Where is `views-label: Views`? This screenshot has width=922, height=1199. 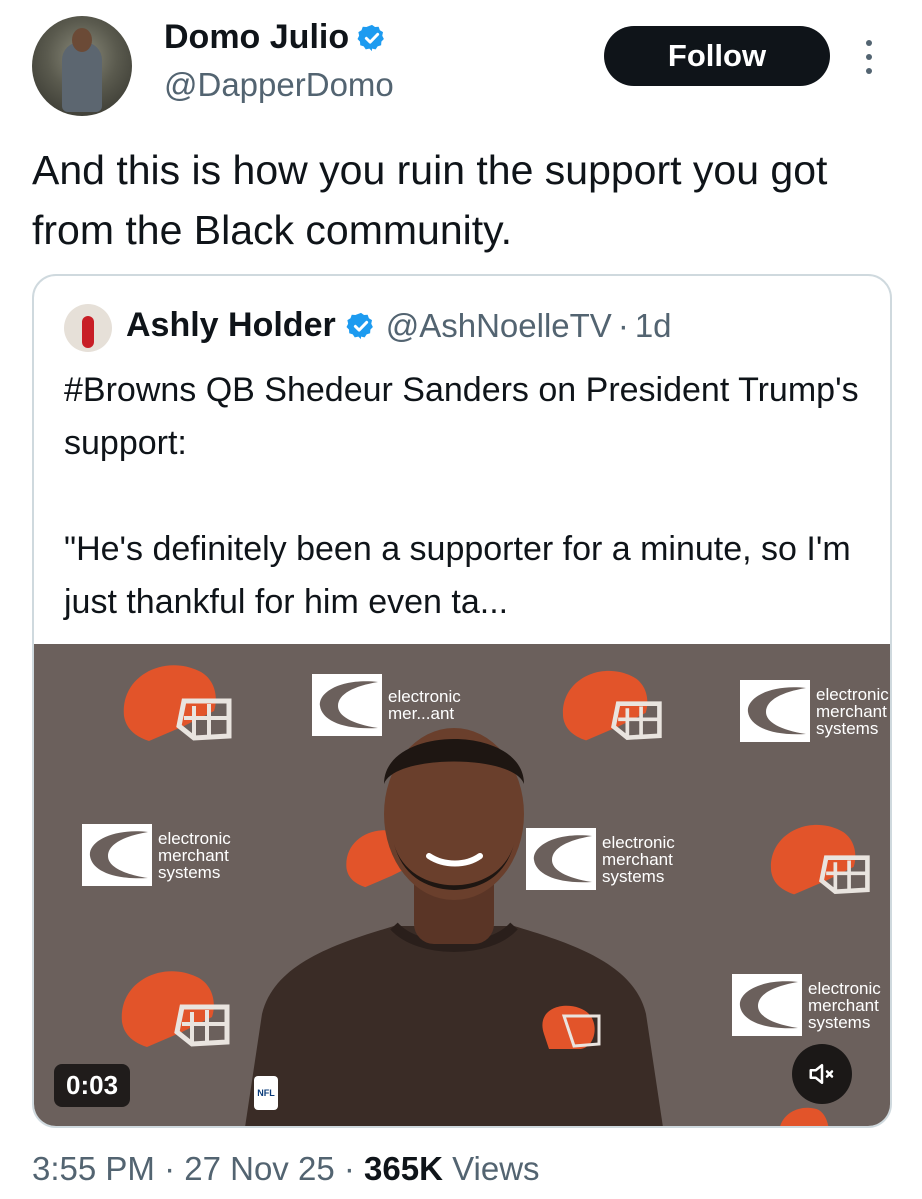
views-label: Views is located at coordinates (496, 1168).